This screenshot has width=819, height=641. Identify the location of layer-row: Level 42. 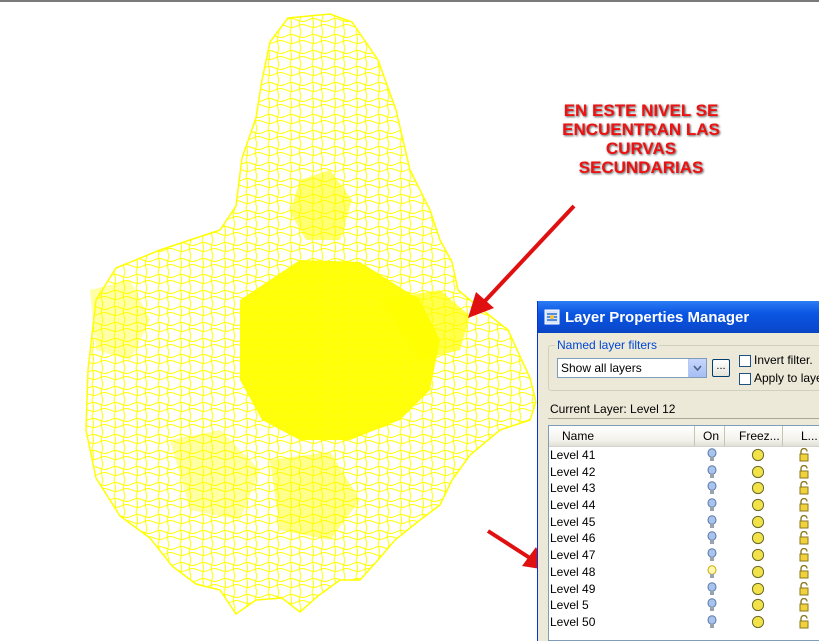
(684, 472).